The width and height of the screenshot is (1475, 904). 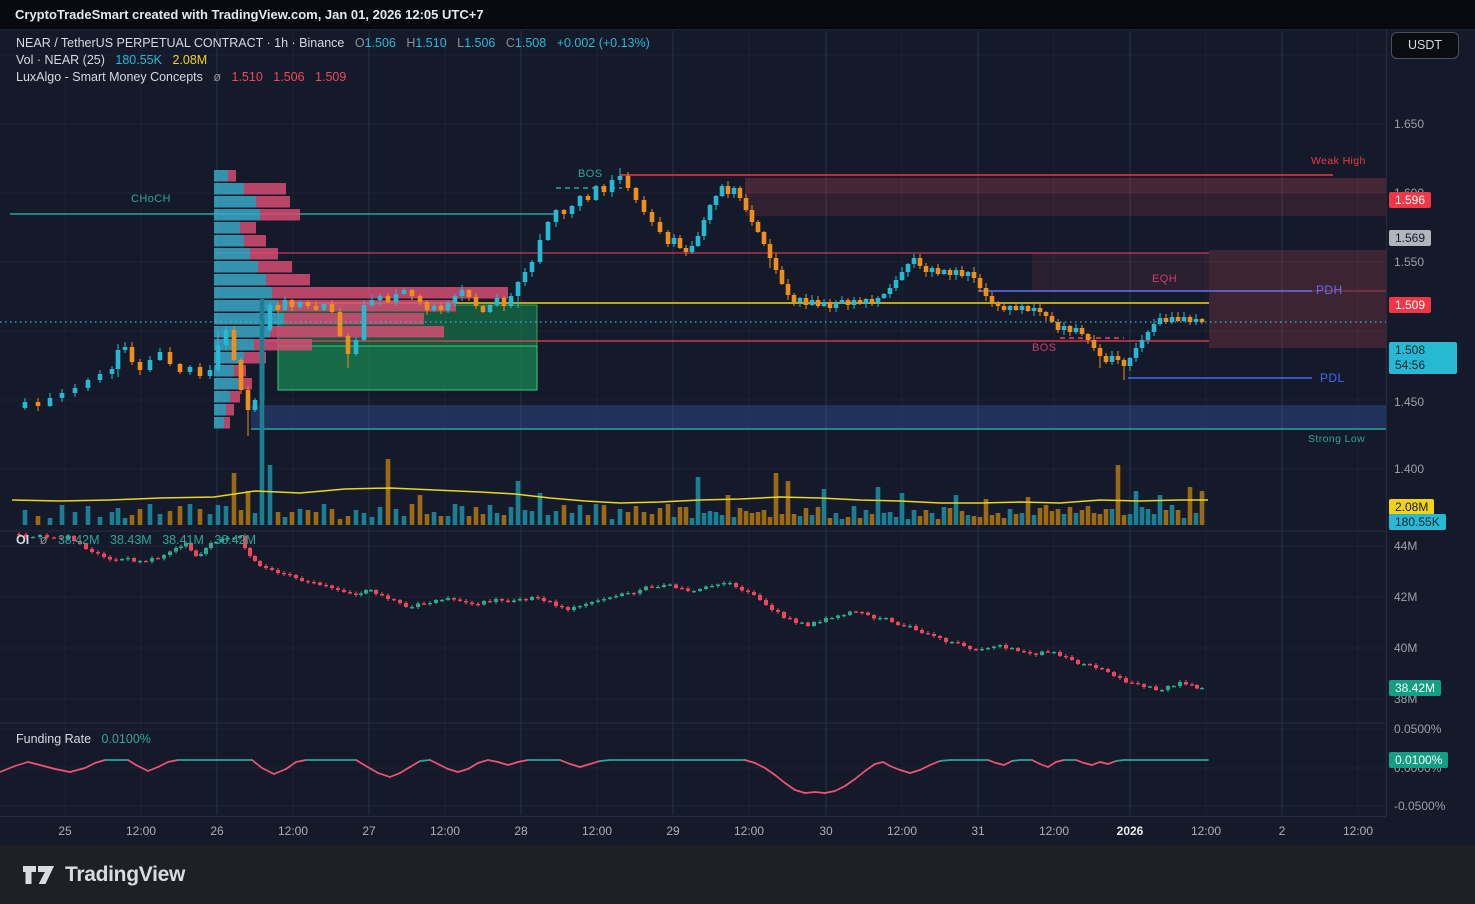 I want to click on change-value: +0.002 (+0.13%), so click(x=603, y=43).